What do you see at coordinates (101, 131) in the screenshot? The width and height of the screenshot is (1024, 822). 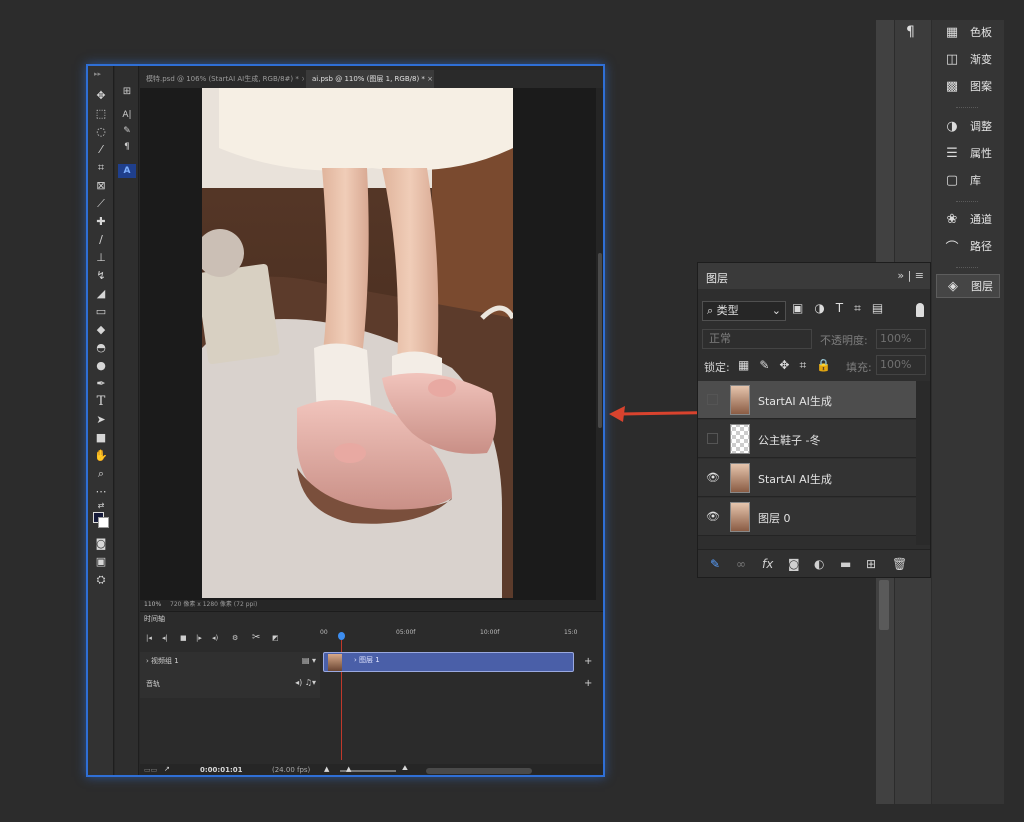 I see `lasso-tool-icon: ◌` at bounding box center [101, 131].